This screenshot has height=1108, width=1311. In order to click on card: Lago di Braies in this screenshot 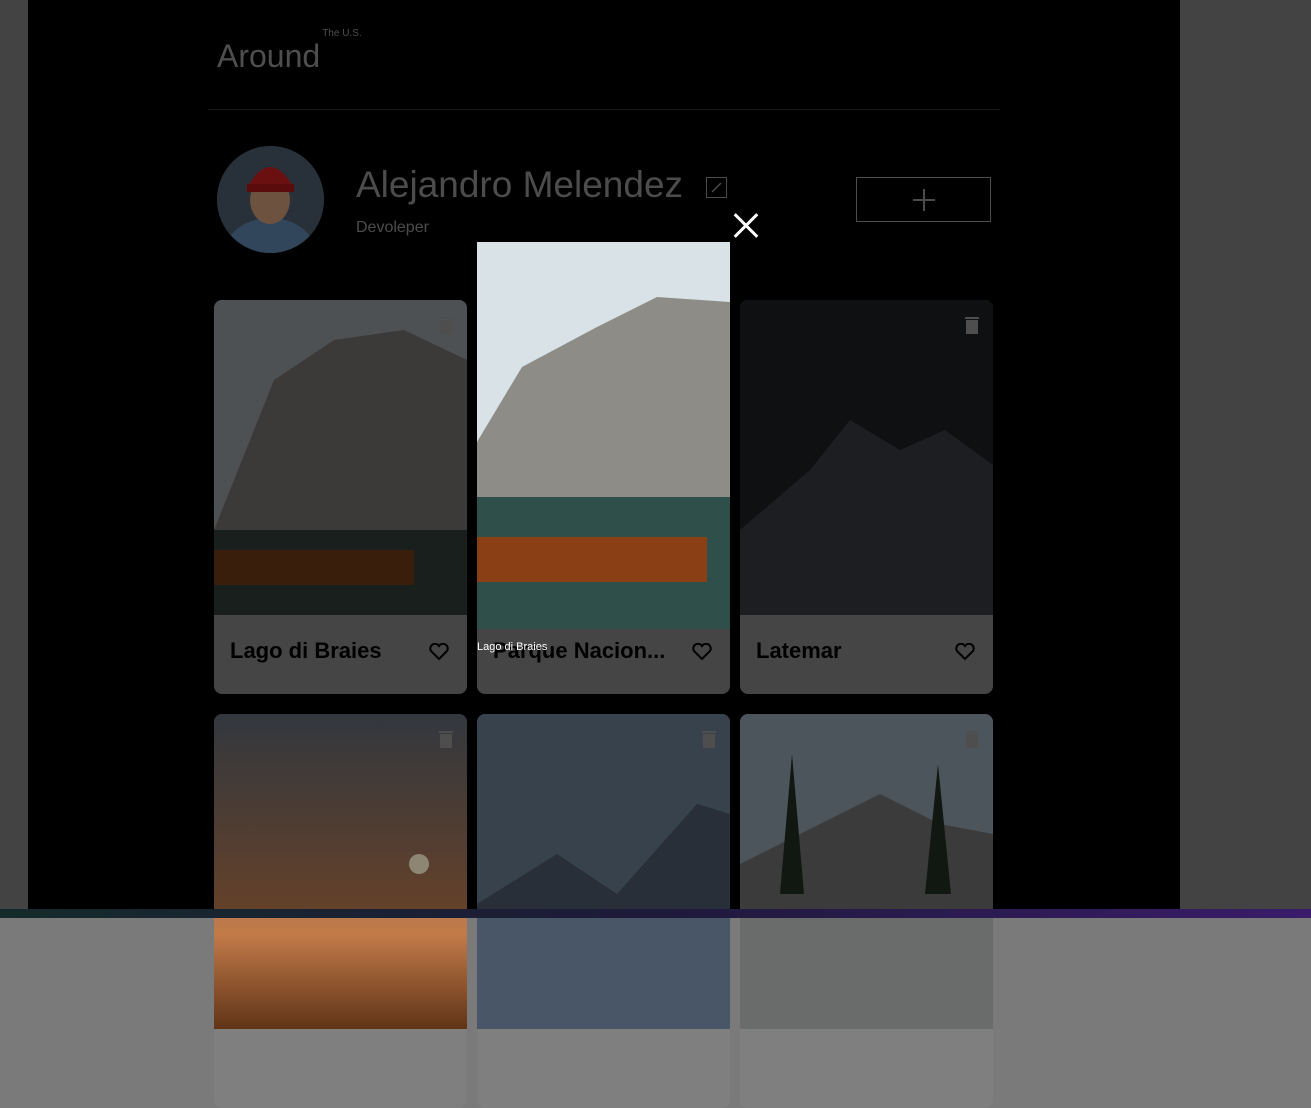, I will do `click(340, 497)`.